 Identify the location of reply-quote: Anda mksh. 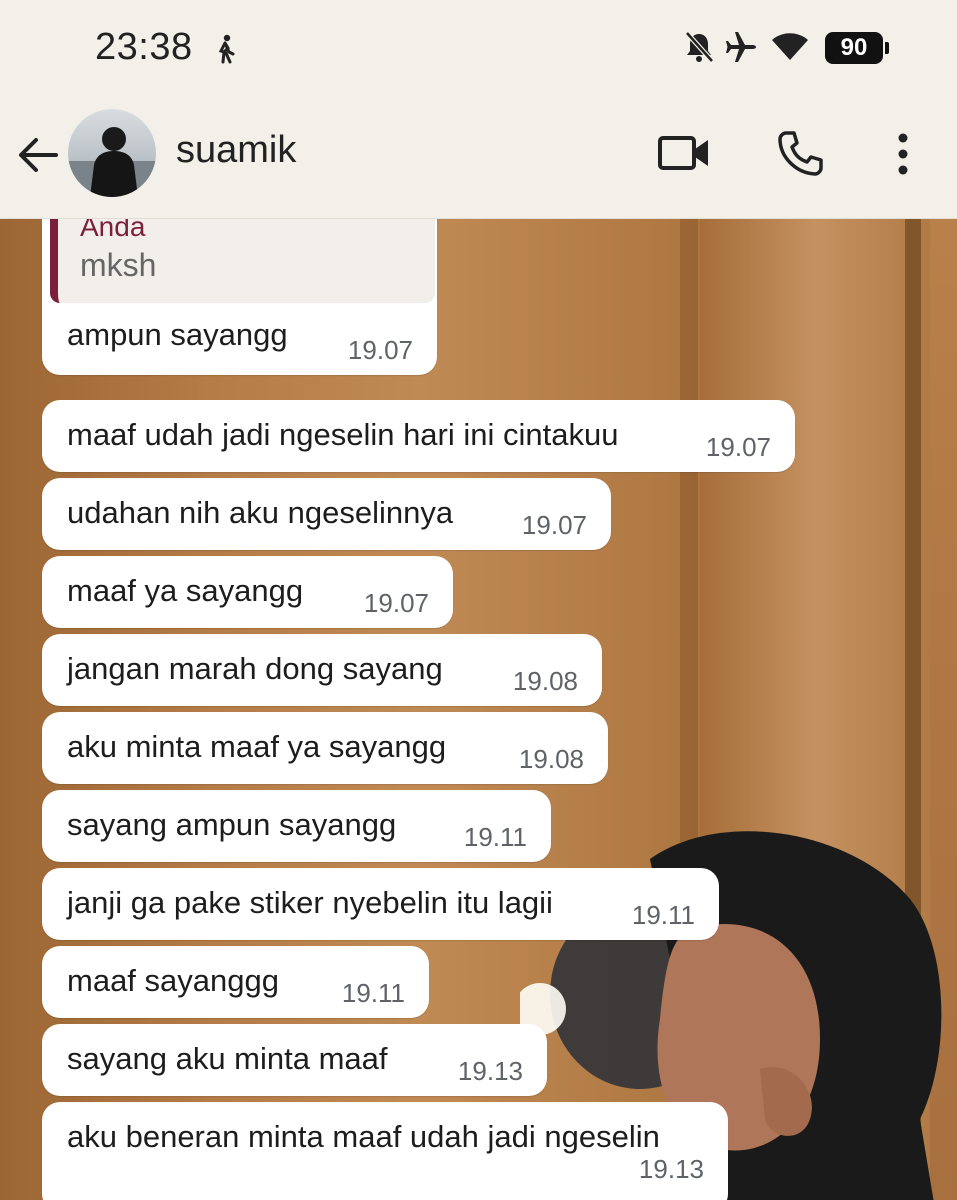
(242, 261).